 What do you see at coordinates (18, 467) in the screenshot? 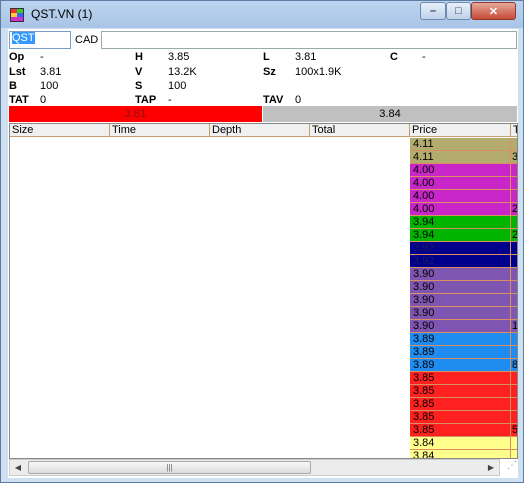
I see `scroll-left-icon: ◀` at bounding box center [18, 467].